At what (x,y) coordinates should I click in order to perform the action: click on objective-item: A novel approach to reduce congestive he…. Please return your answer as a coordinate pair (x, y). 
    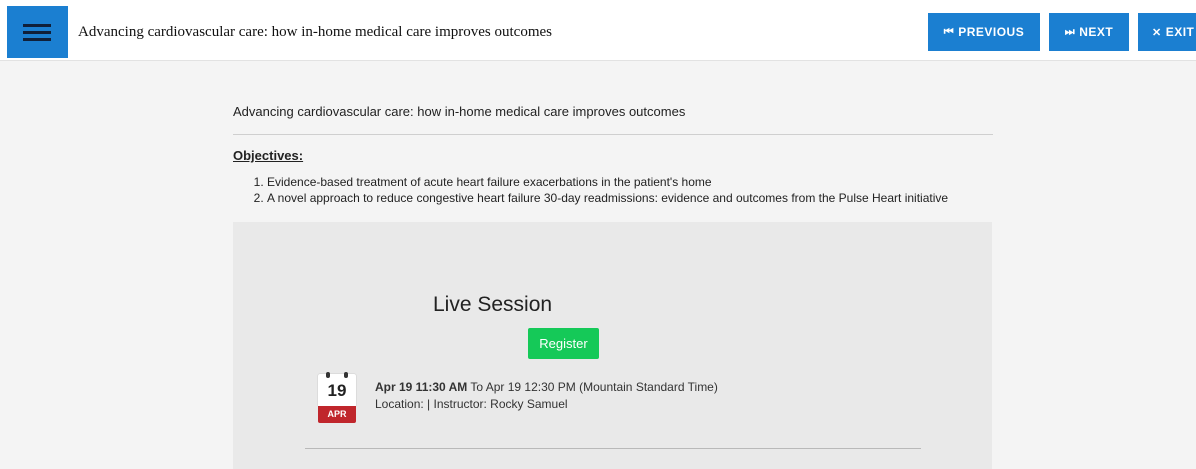
    Looking at the image, I should click on (647, 198).